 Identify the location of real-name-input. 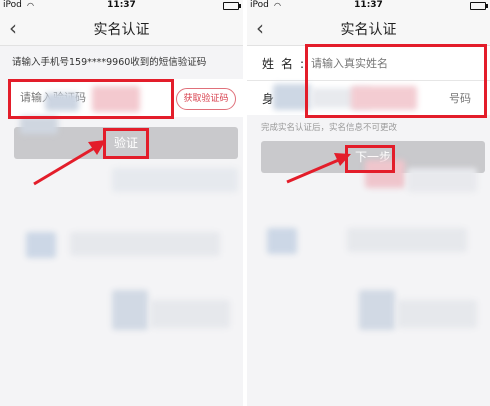
(391, 63).